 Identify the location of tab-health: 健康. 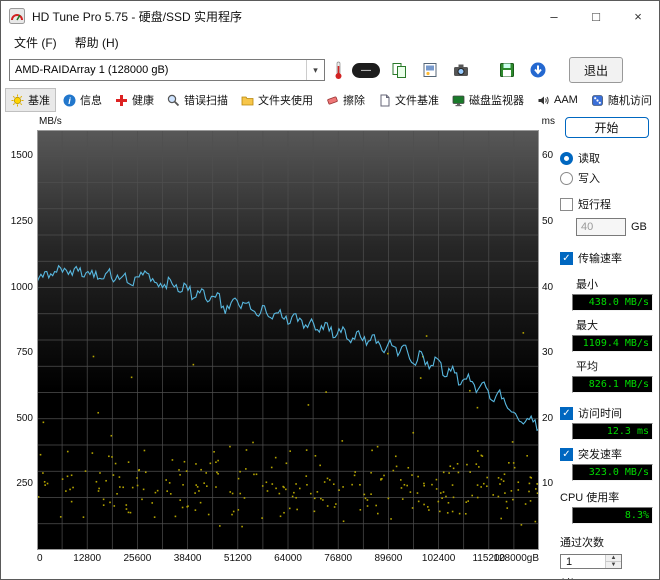
(134, 100).